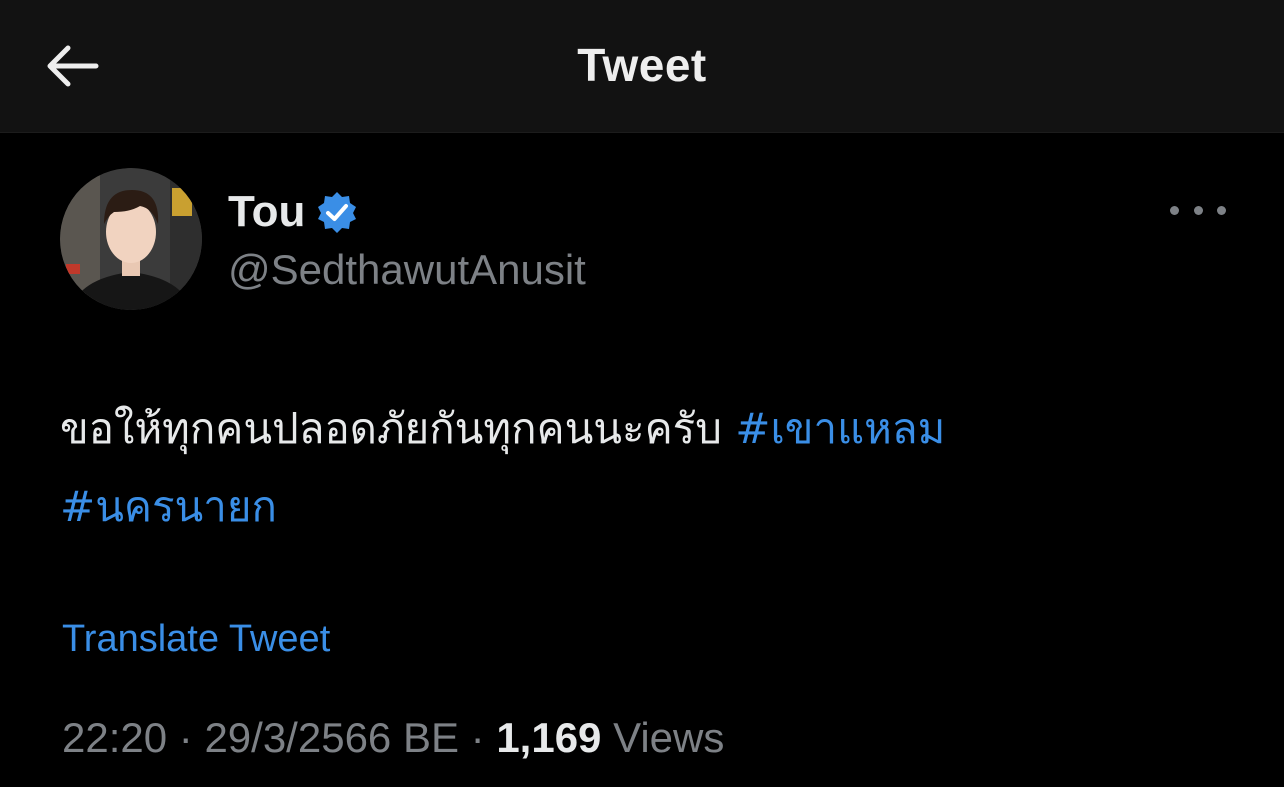 The image size is (1284, 787). What do you see at coordinates (669, 737) in the screenshot?
I see `views-label: Views` at bounding box center [669, 737].